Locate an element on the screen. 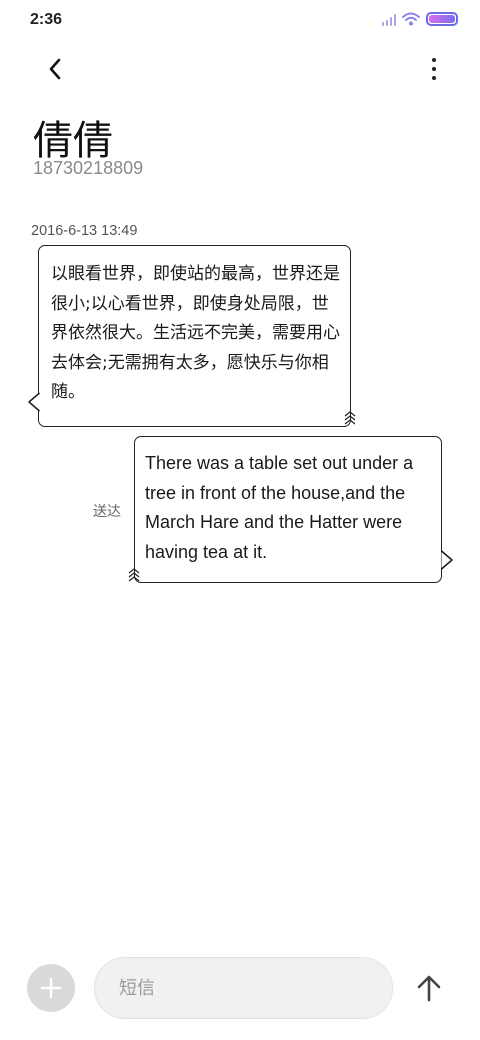 The width and height of the screenshot is (480, 1040). status-bar: 2:36 is located at coordinates (240, 21).